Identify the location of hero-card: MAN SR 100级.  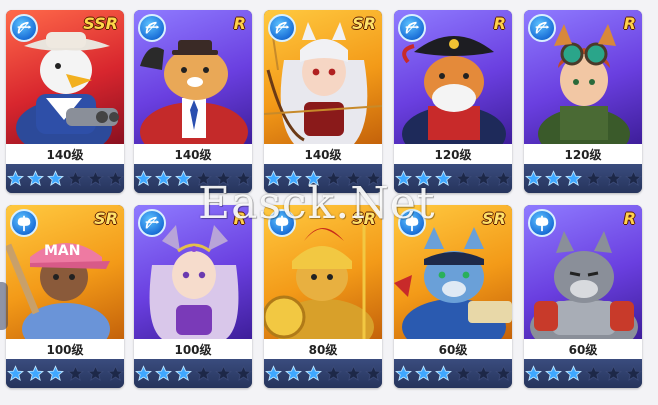
(65, 296).